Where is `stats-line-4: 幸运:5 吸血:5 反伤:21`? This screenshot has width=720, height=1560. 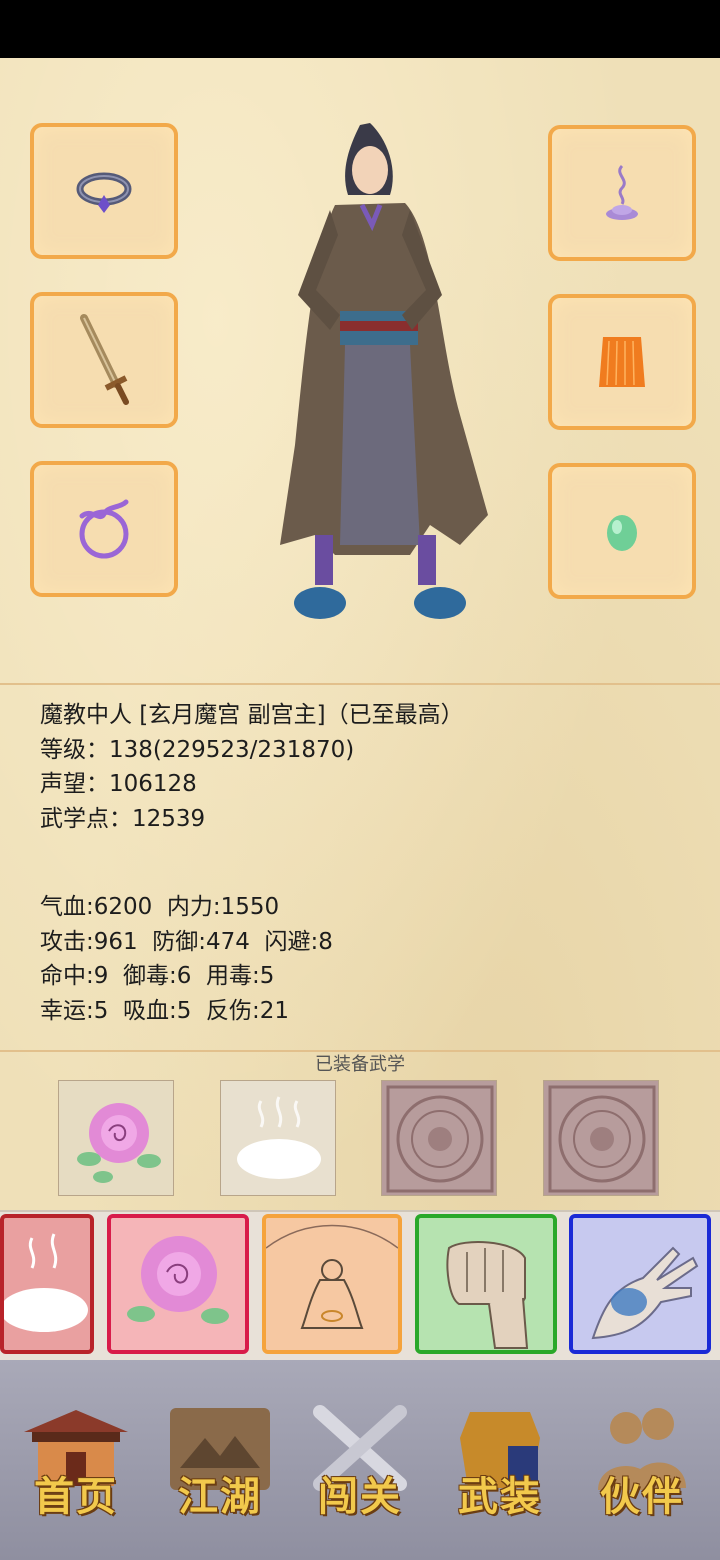 stats-line-4: 幸运:5 吸血:5 反伤:21 is located at coordinates (165, 1010).